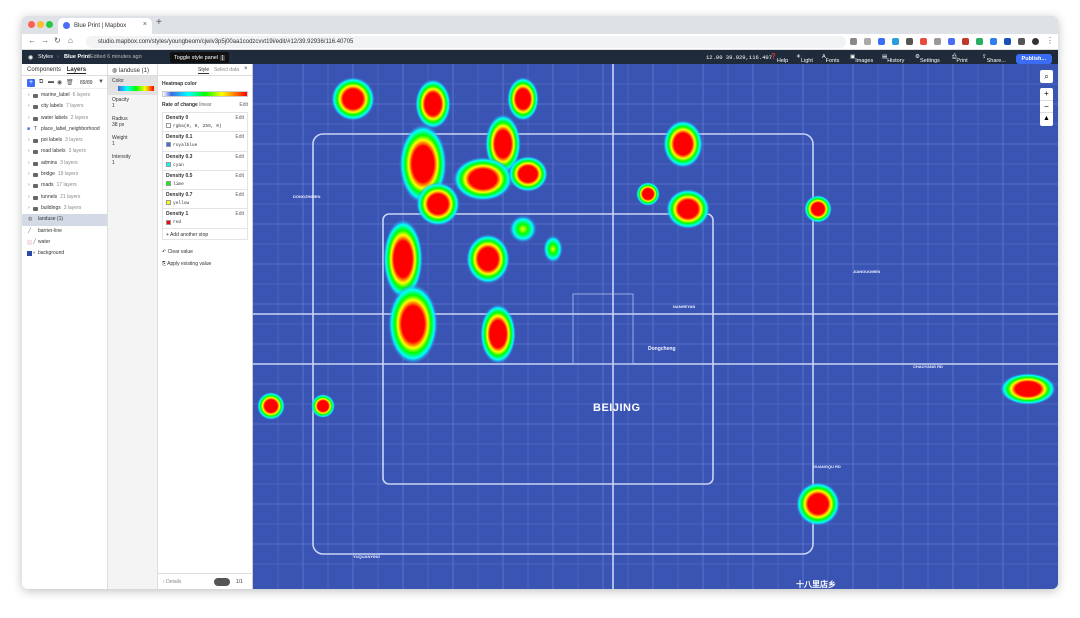 This screenshot has width=1080, height=618. What do you see at coordinates (132, 123) in the screenshot?
I see `prop-radius: Radius 38 px` at bounding box center [132, 123].